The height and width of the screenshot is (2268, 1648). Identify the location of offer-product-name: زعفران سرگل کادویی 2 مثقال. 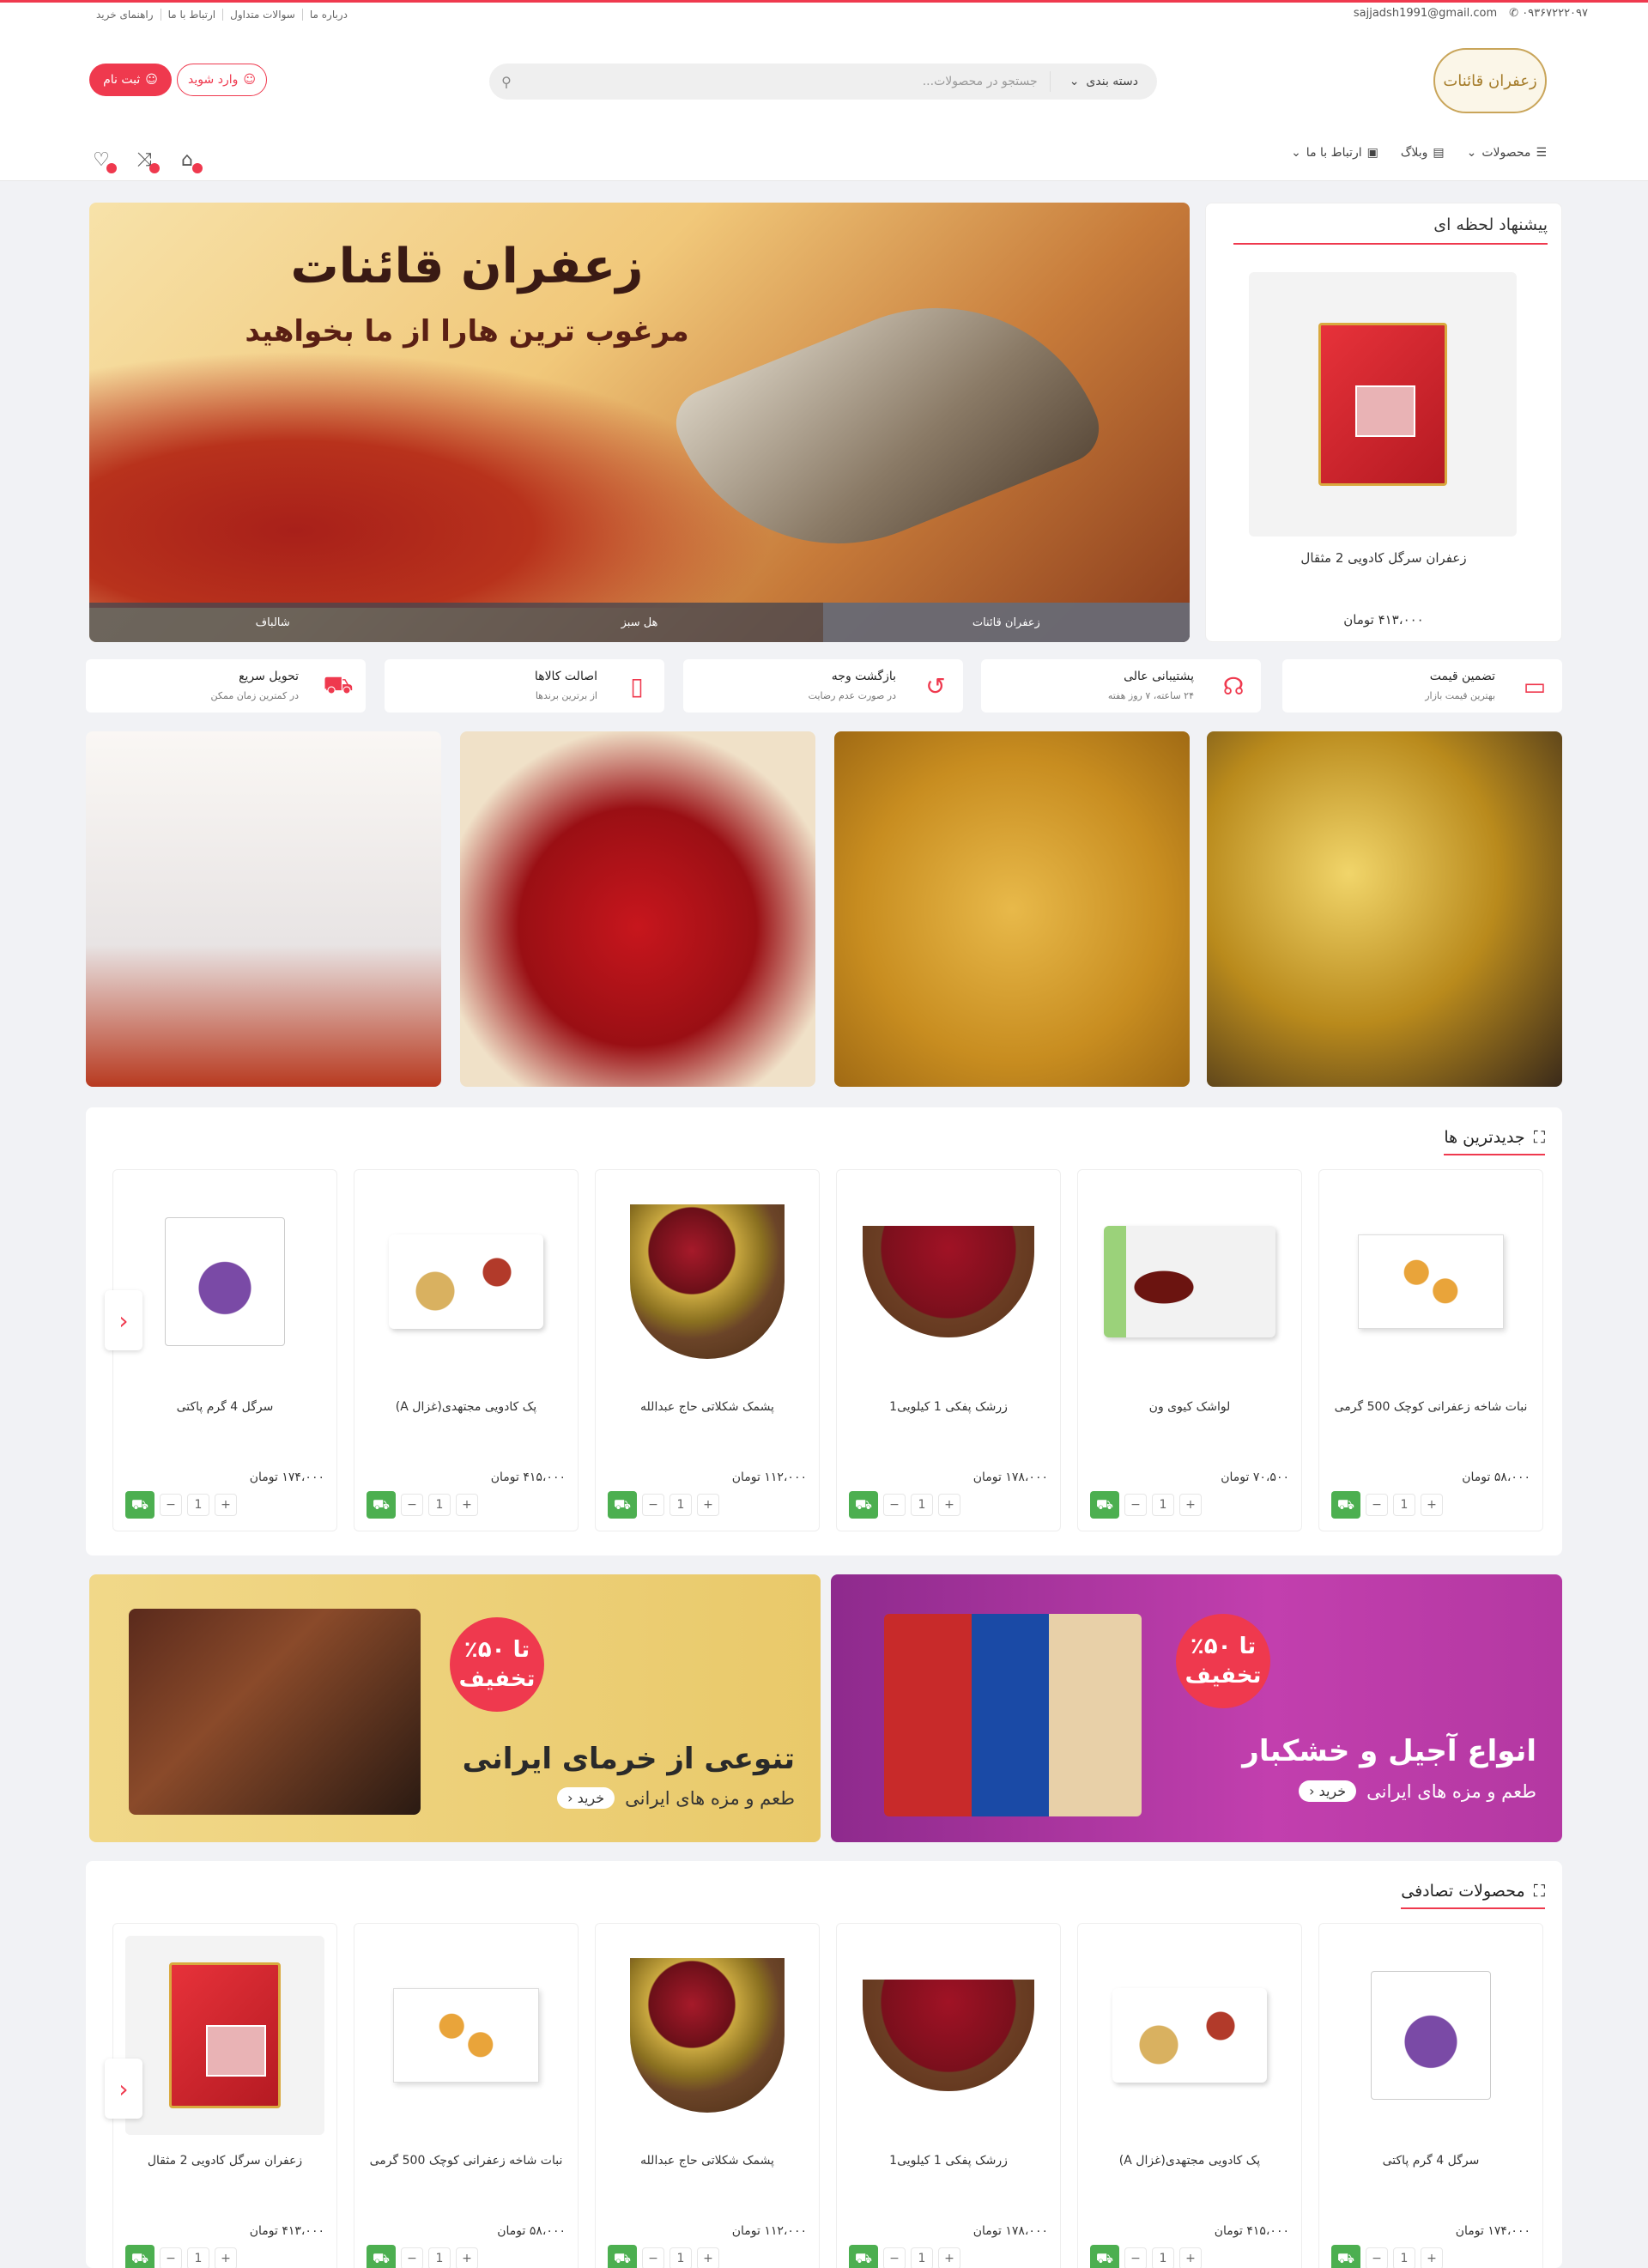
(1383, 558).